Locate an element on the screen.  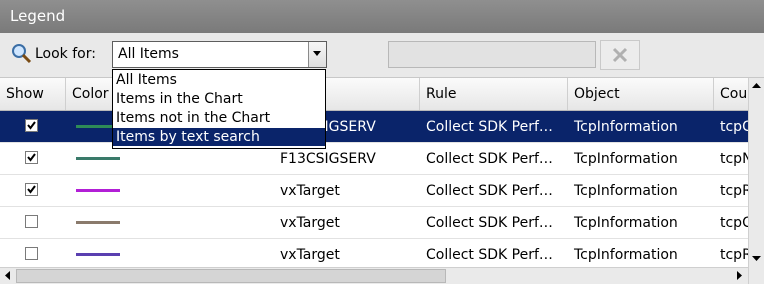
column-header-show: Show is located at coordinates (33, 94).